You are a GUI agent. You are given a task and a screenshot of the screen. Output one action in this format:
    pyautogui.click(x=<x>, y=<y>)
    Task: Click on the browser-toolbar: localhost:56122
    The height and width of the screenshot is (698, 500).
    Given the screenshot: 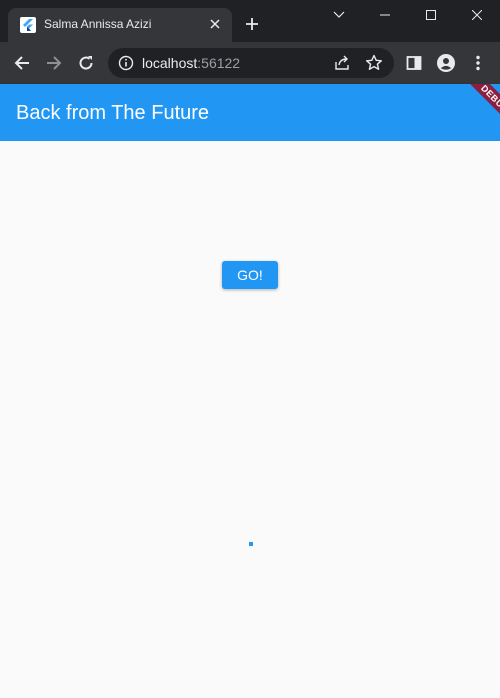 What is the action you would take?
    pyautogui.click(x=250, y=63)
    